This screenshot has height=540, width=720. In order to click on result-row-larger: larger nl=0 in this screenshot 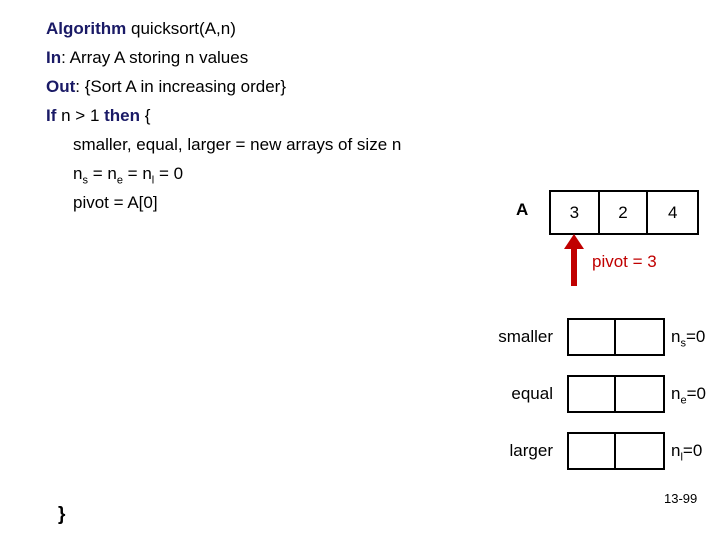, I will do `click(580, 451)`.